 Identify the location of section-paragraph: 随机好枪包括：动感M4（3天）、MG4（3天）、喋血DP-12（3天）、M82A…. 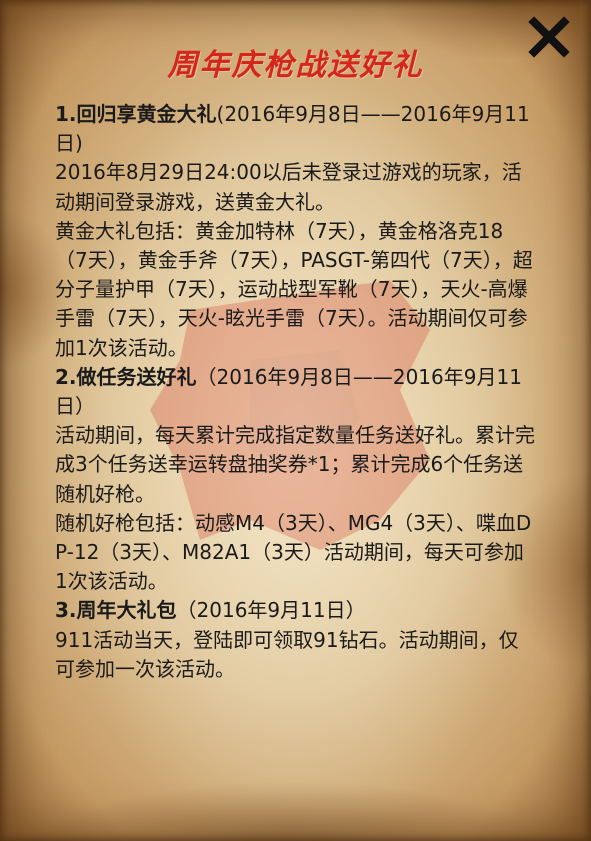
(293, 552).